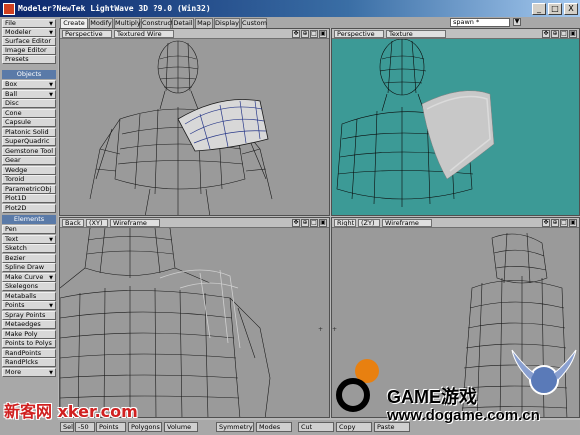 This screenshot has width=580, height=435. What do you see at coordinates (127, 23) in the screenshot?
I see `tab-multiply: Multiply` at bounding box center [127, 23].